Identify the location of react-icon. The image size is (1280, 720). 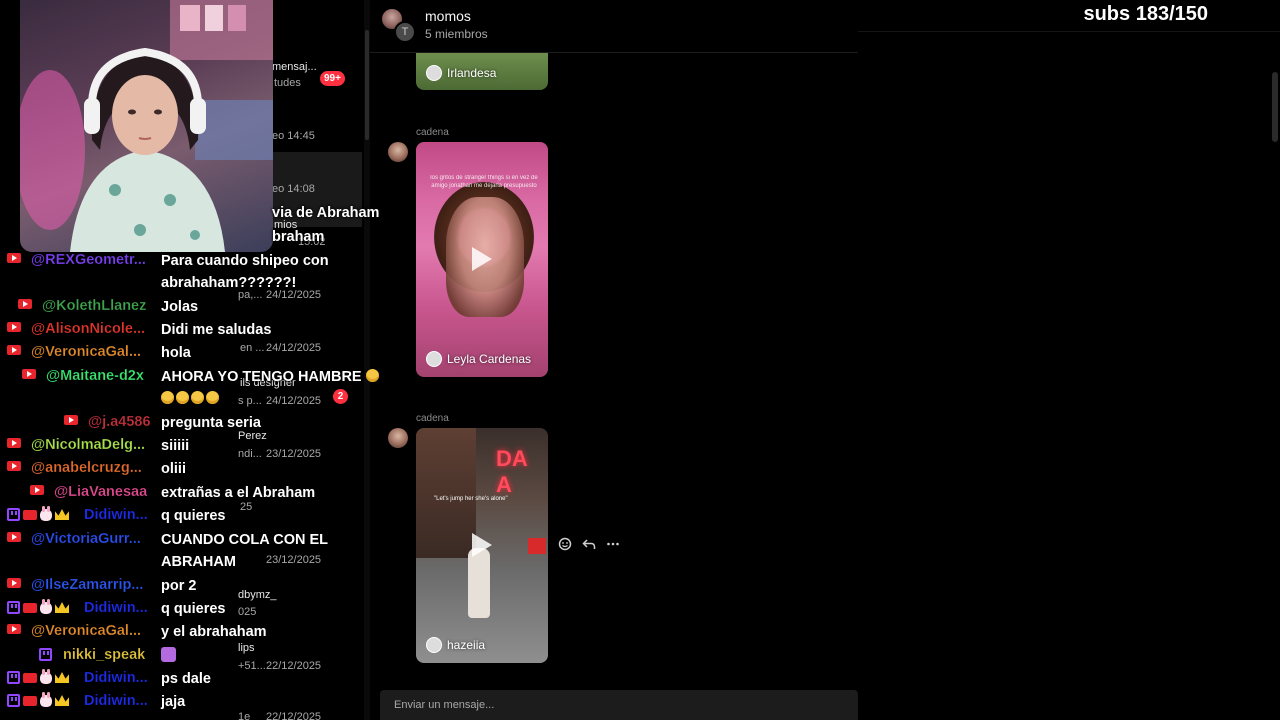
(565, 544).